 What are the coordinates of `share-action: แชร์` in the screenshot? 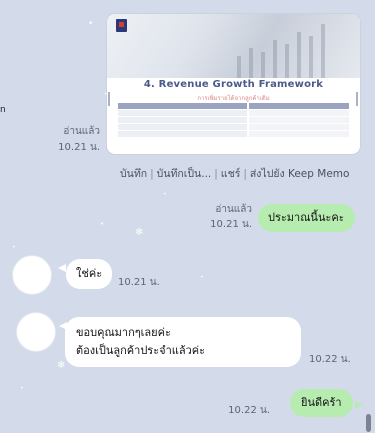 It's located at (231, 174).